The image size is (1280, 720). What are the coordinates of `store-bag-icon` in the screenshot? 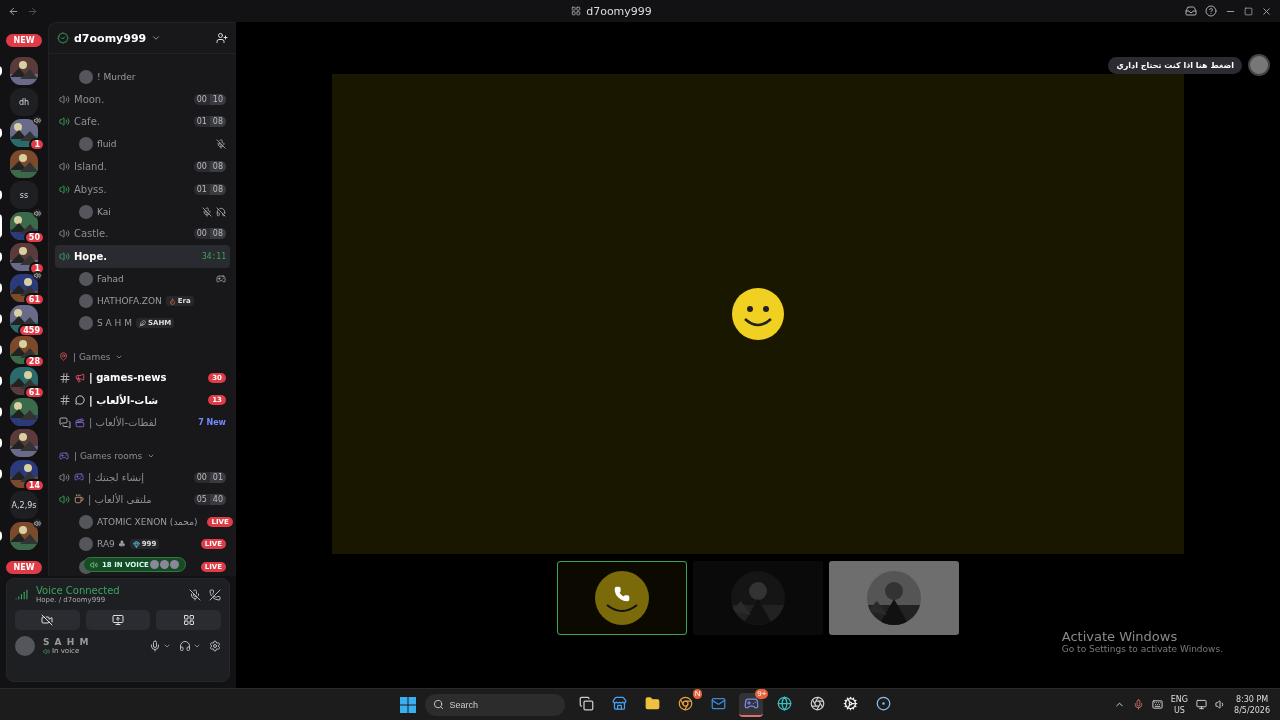 It's located at (619, 703).